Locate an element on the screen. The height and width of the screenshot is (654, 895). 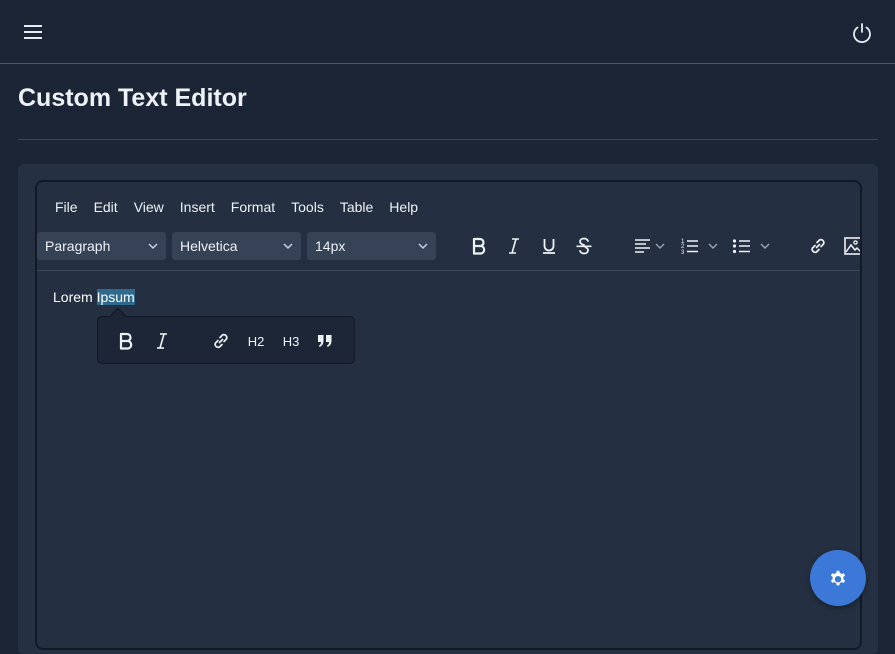
strikethrough-icon is located at coordinates (584, 246).